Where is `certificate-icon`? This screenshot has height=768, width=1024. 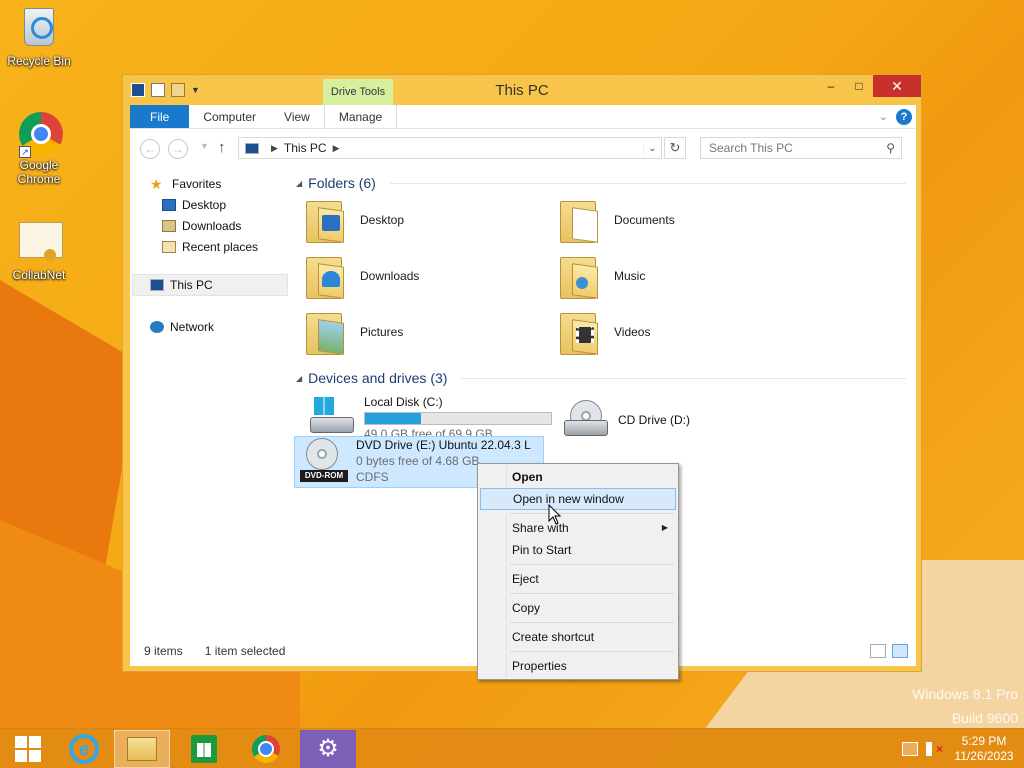
certificate-icon is located at coordinates (41, 241).